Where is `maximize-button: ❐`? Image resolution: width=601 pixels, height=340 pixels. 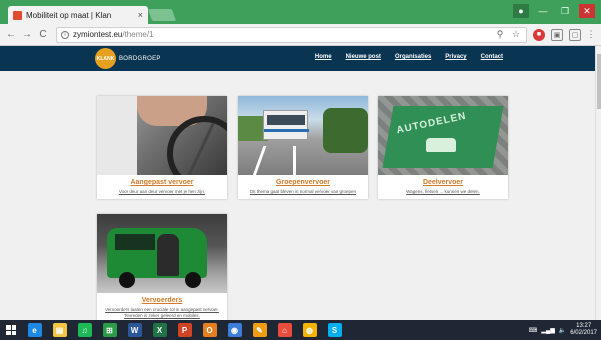
maximize-button: ❐ is located at coordinates (565, 11).